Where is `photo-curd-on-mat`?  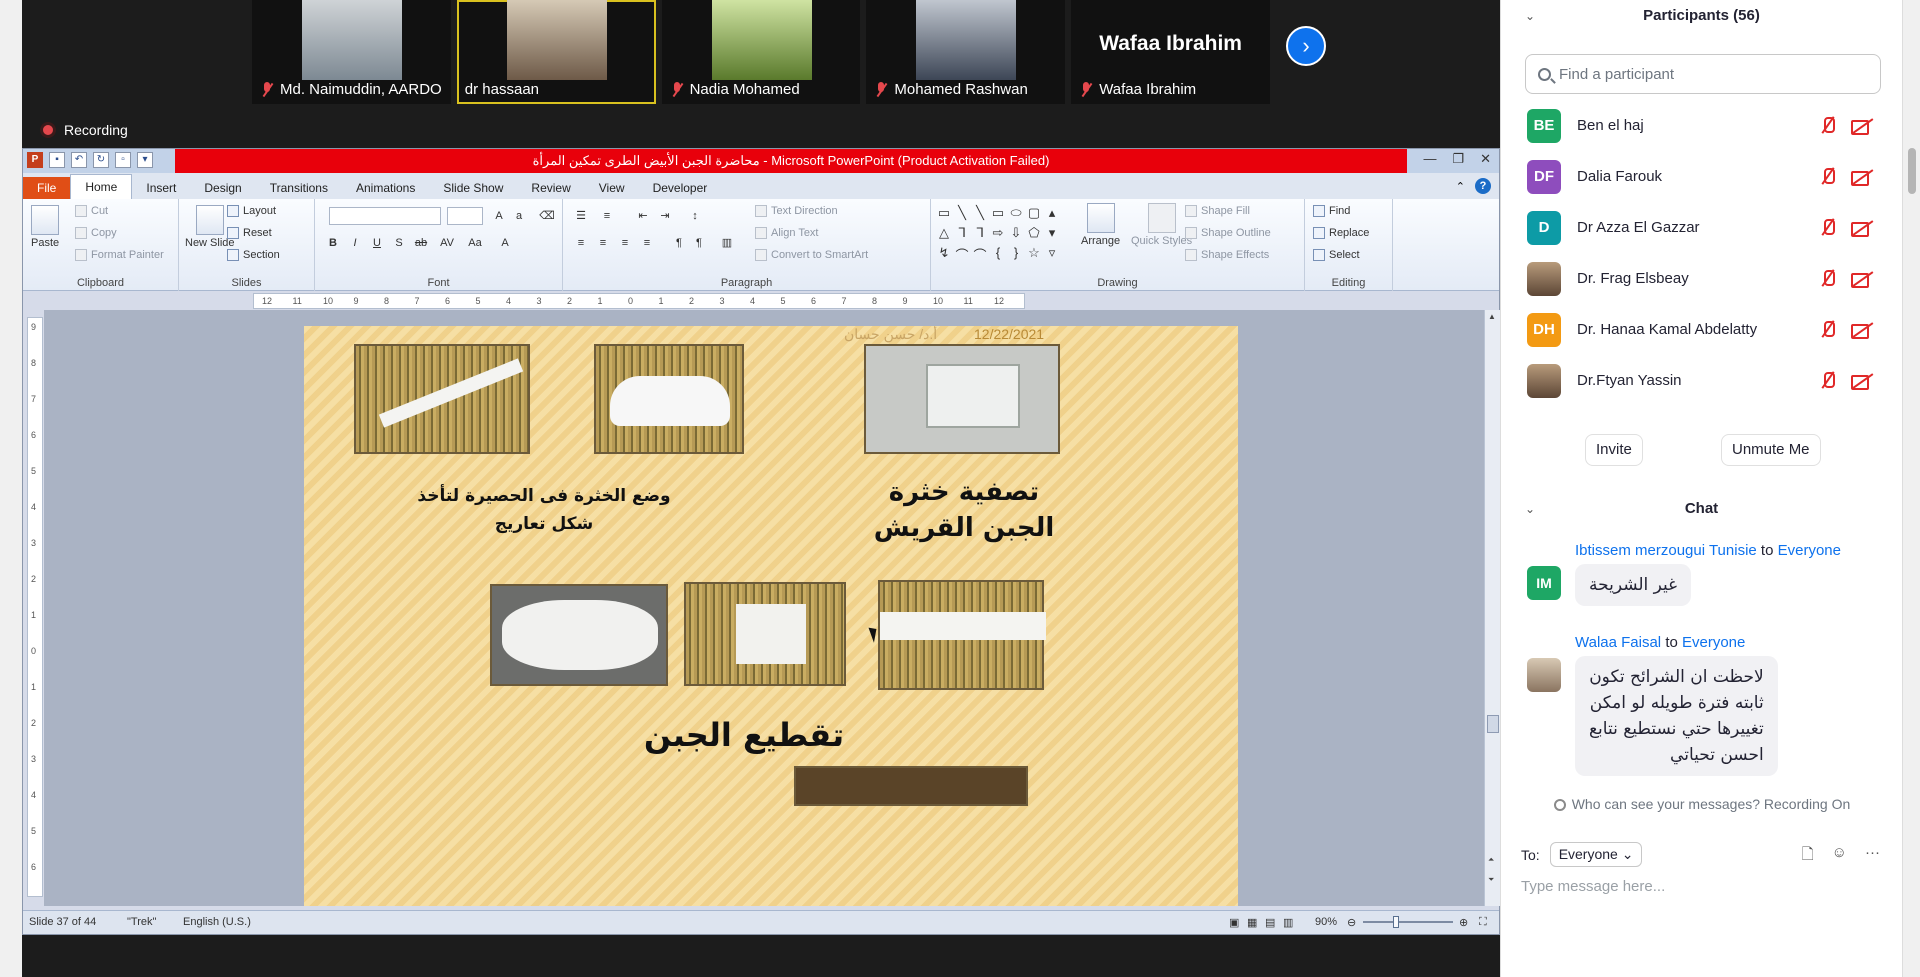
photo-curd-on-mat is located at coordinates (442, 399).